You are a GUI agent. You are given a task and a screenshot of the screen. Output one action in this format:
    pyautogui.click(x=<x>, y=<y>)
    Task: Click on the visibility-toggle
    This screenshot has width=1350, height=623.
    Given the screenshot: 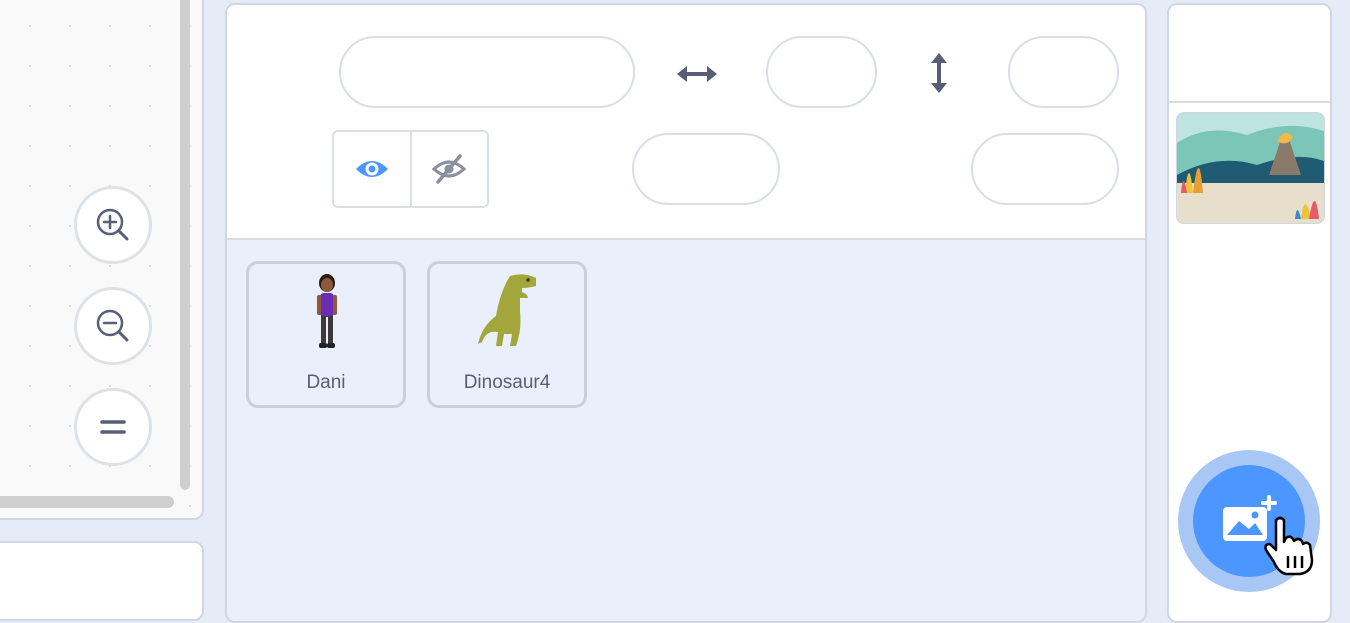 What is the action you would take?
    pyautogui.click(x=410, y=169)
    